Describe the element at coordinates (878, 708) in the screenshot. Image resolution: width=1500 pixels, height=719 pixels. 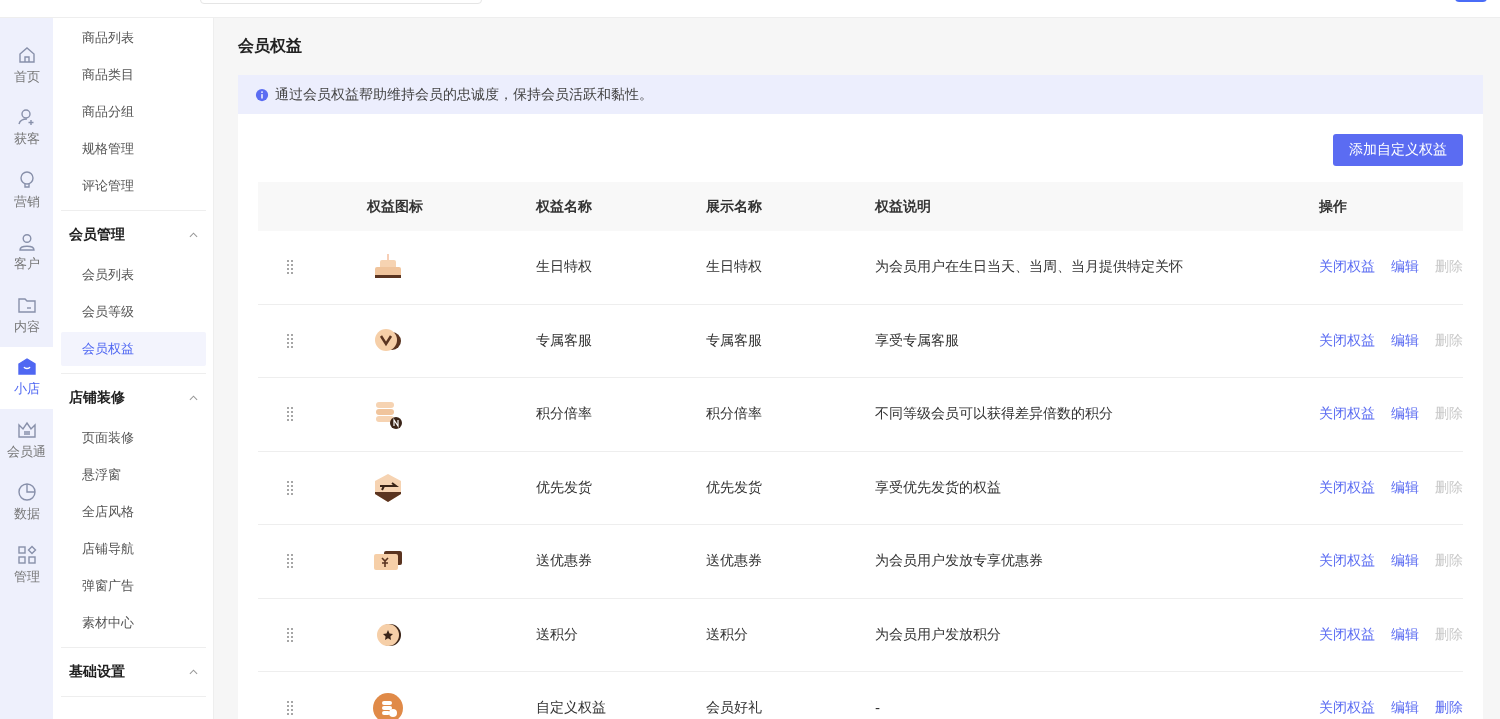
I see `table-cell-text: -` at that location.